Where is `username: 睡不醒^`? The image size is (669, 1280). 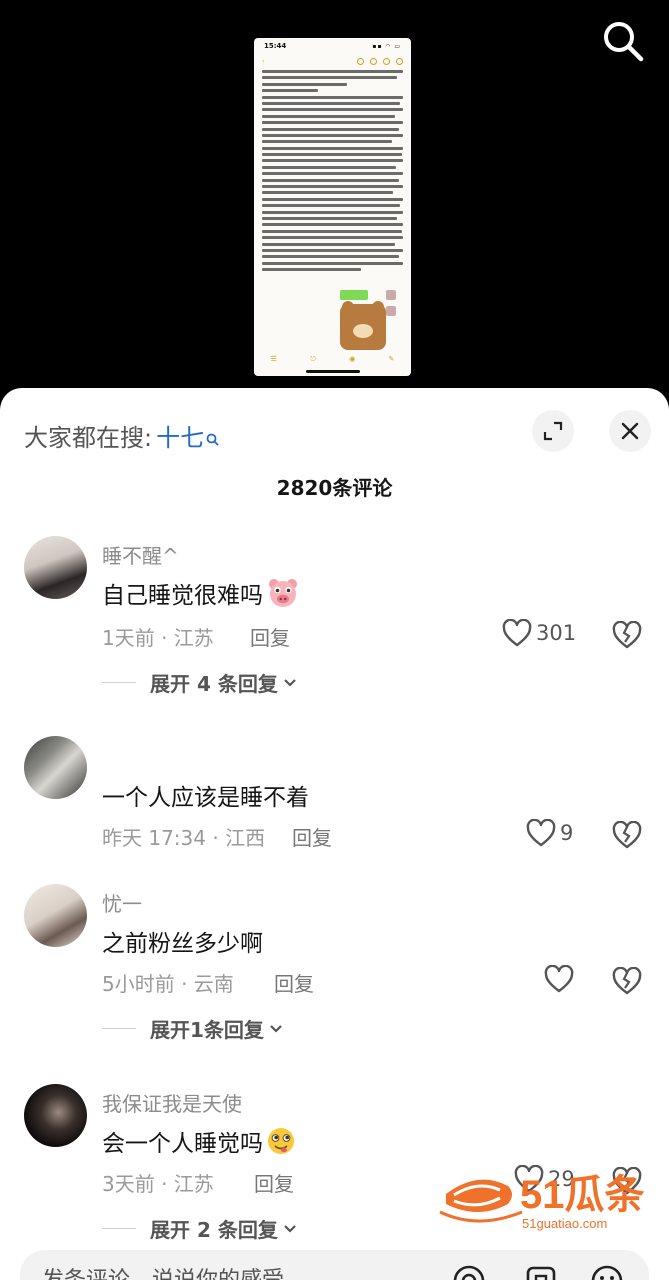
username: 睡不醒^ is located at coordinates (140, 554).